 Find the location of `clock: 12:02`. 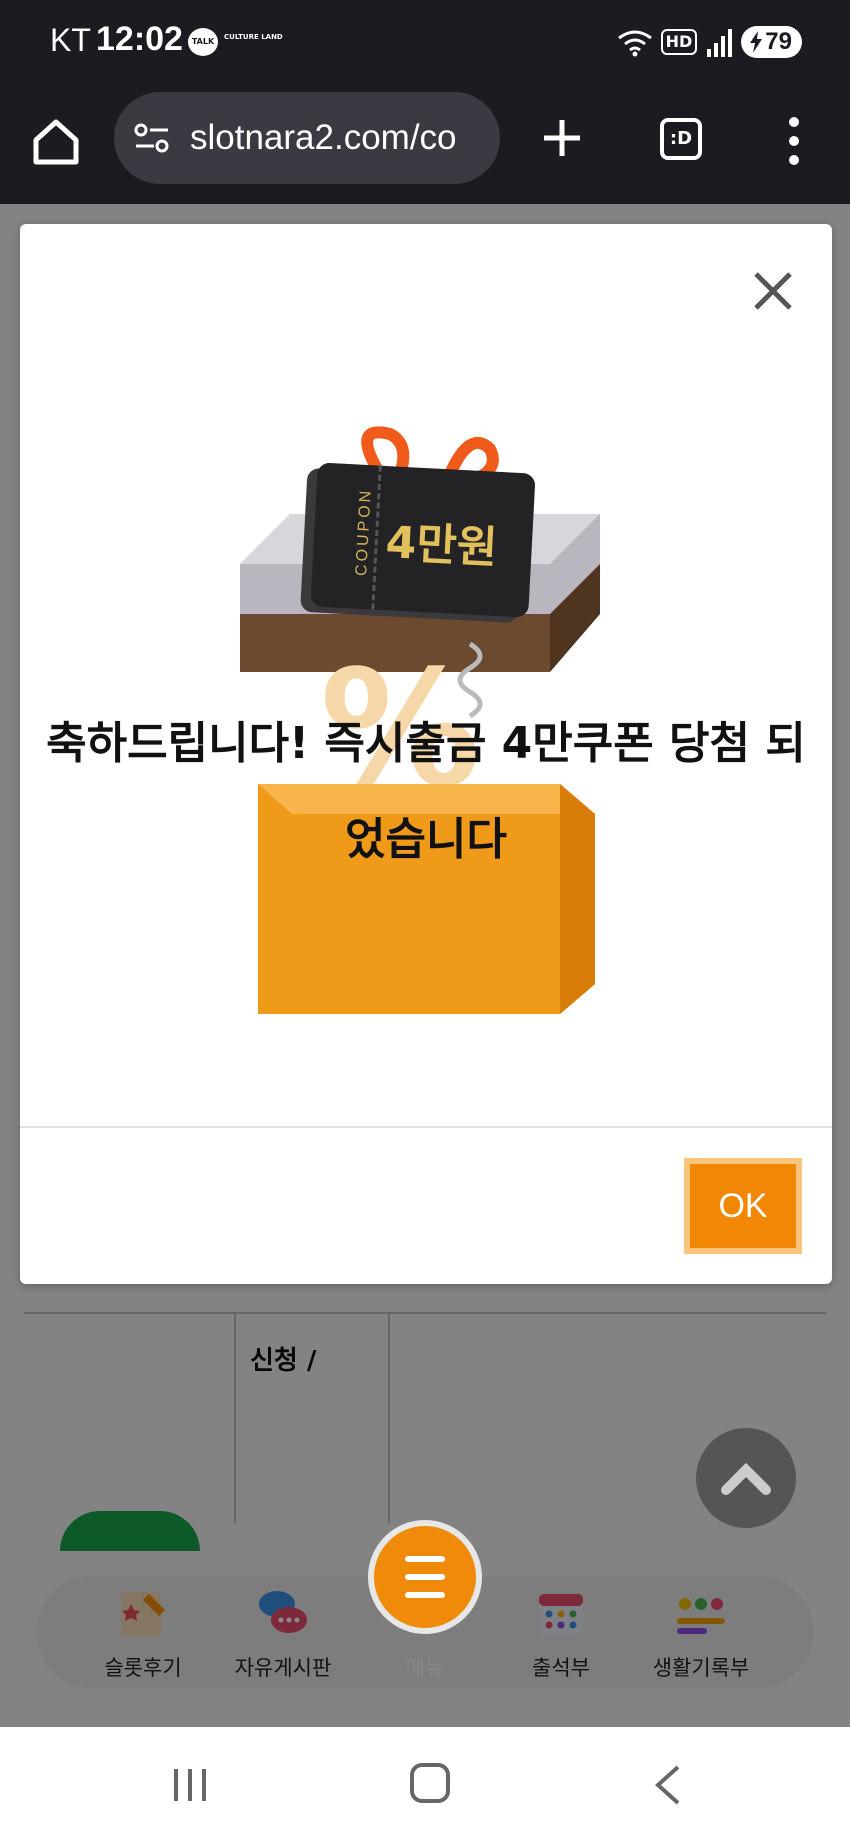

clock: 12:02 is located at coordinates (139, 39).